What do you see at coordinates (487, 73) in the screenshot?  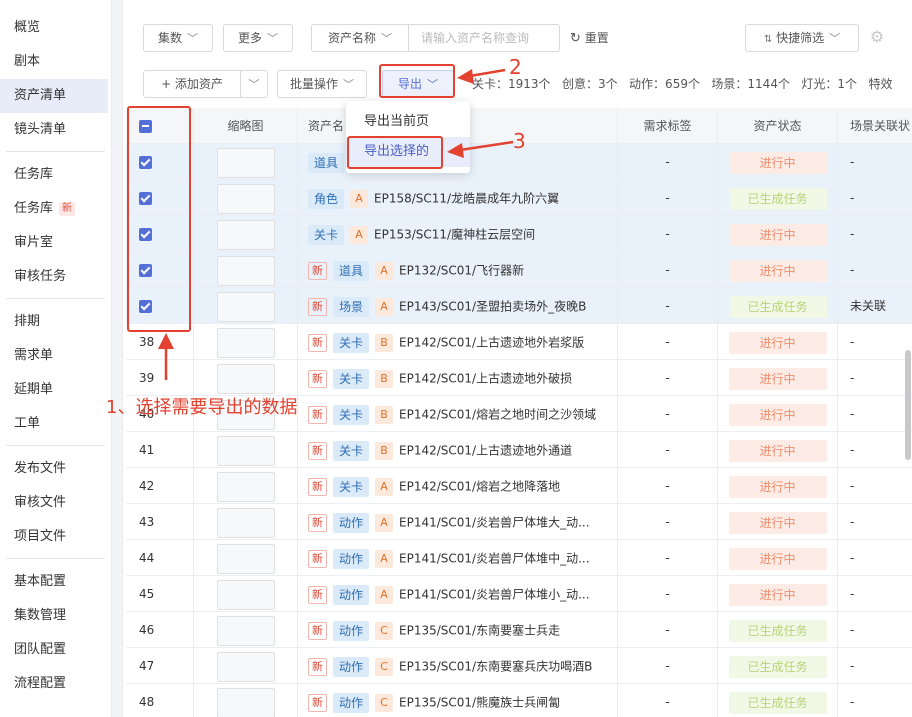 I see `arrow-step2` at bounding box center [487, 73].